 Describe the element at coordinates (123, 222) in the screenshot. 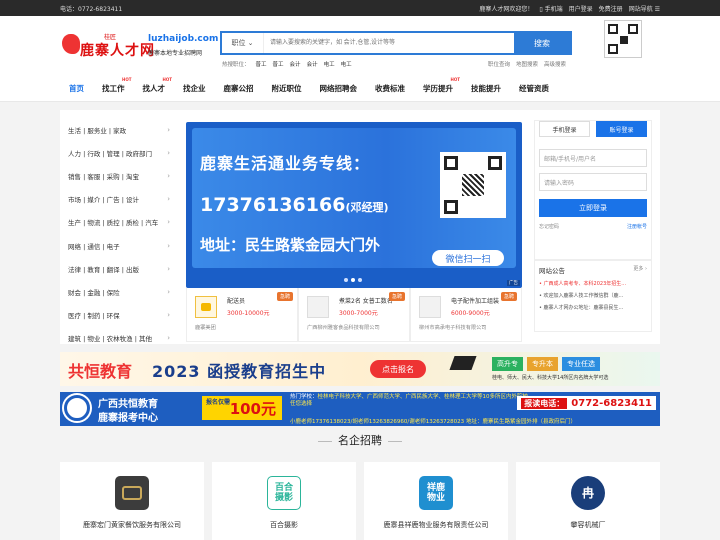

I see `category-item: 生产 | 物流 | 质控 | 质检 | 汽车 ›` at that location.